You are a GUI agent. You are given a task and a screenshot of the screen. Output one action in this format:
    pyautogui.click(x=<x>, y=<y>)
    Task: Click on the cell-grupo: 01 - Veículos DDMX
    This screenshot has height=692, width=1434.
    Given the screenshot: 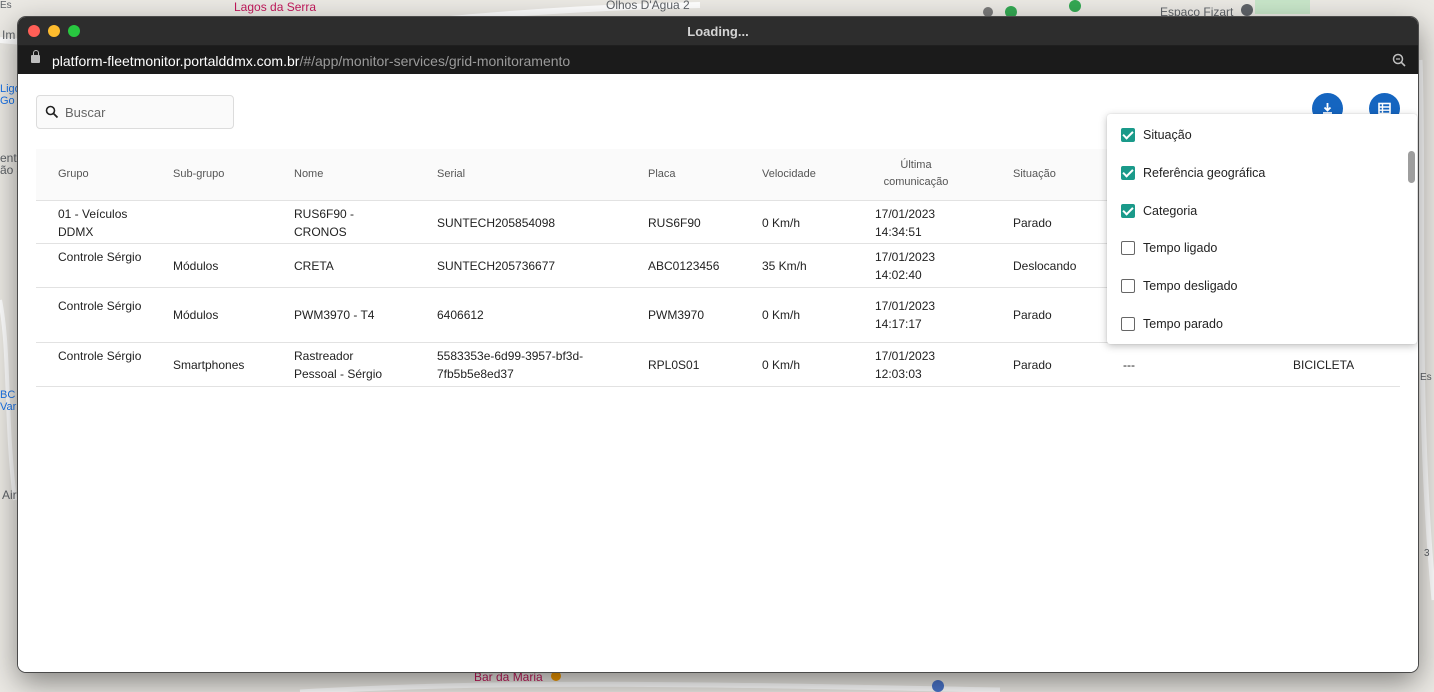 What is the action you would take?
    pyautogui.click(x=93, y=223)
    